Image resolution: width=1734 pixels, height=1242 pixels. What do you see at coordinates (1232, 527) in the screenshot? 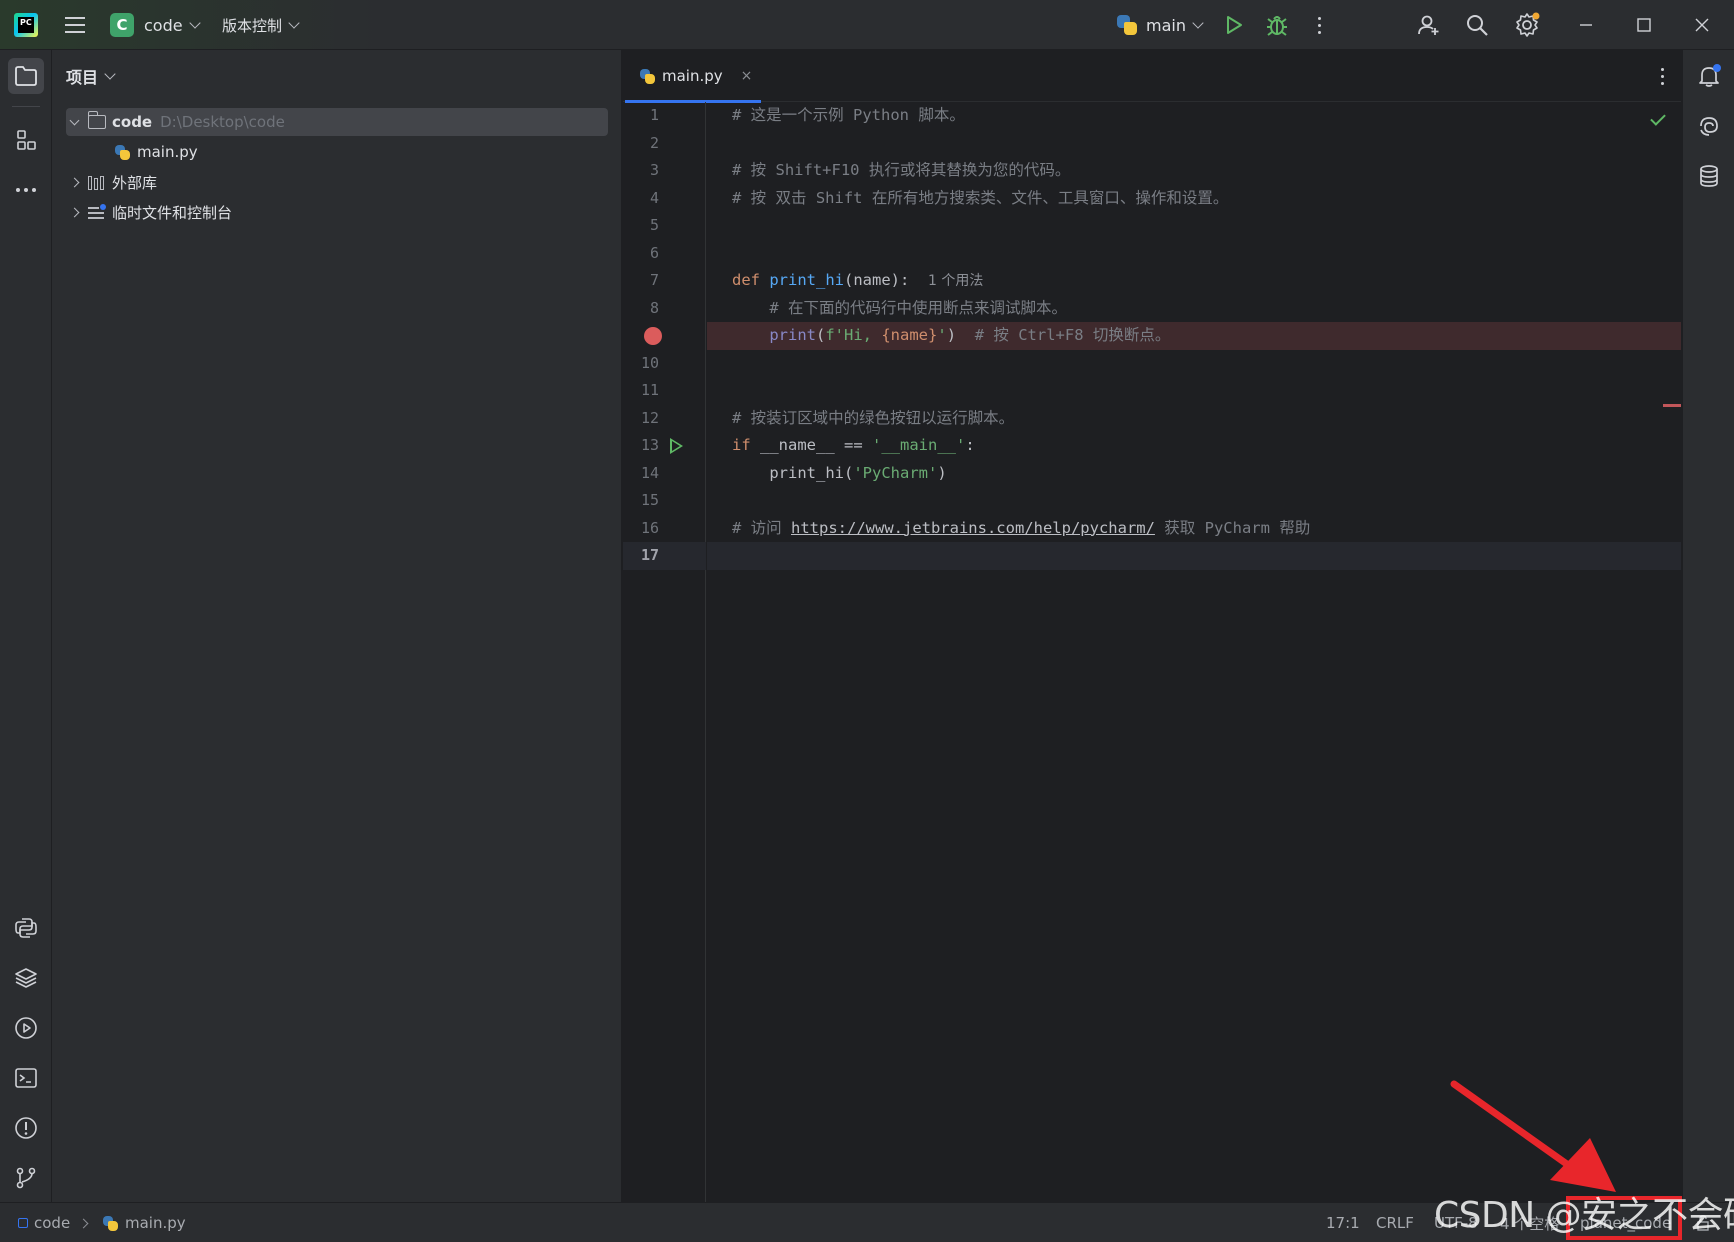
I see `comment: 获取 PyCharm 帮助` at bounding box center [1232, 527].